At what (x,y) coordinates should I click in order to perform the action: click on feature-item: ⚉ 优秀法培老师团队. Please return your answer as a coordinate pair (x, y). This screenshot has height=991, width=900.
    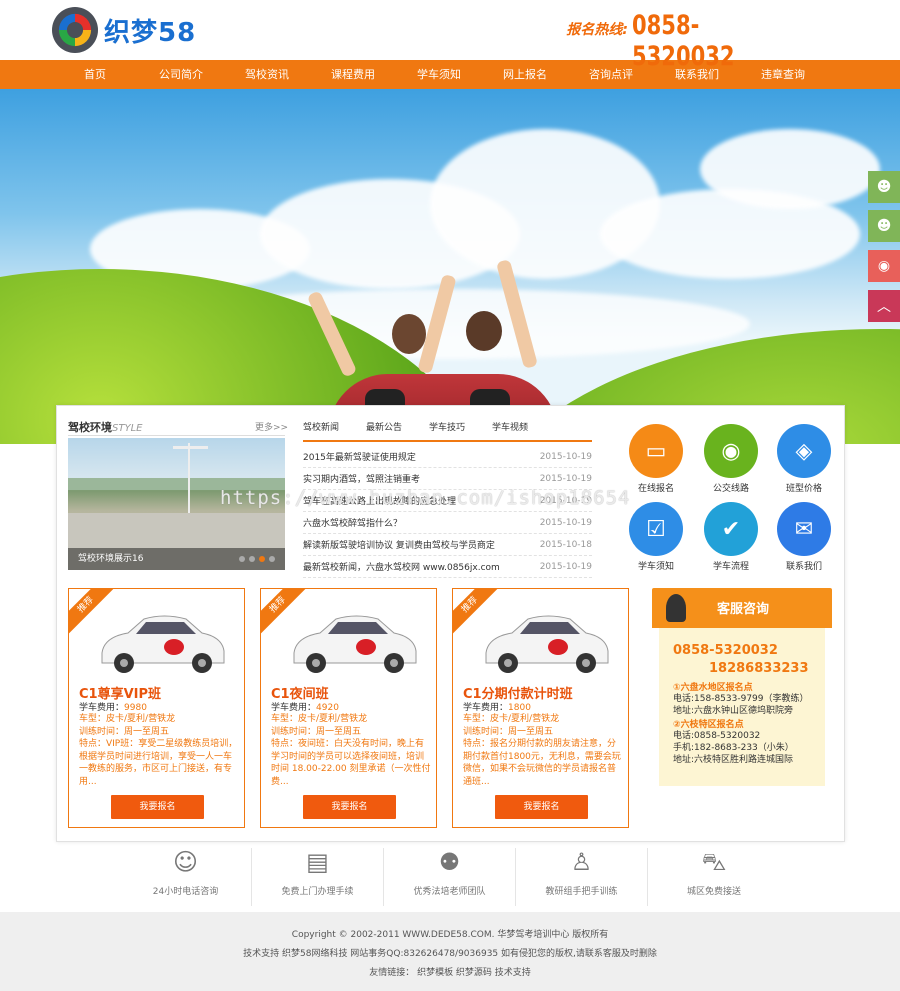
    Looking at the image, I should click on (450, 877).